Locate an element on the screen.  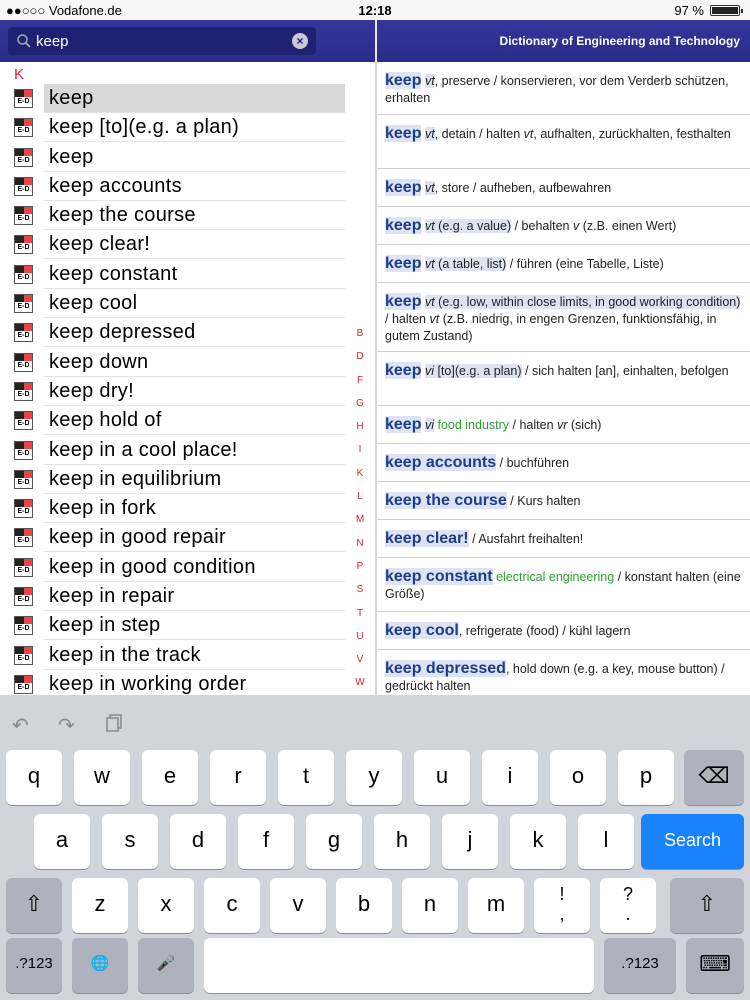
key-s: s is located at coordinates (130, 841).